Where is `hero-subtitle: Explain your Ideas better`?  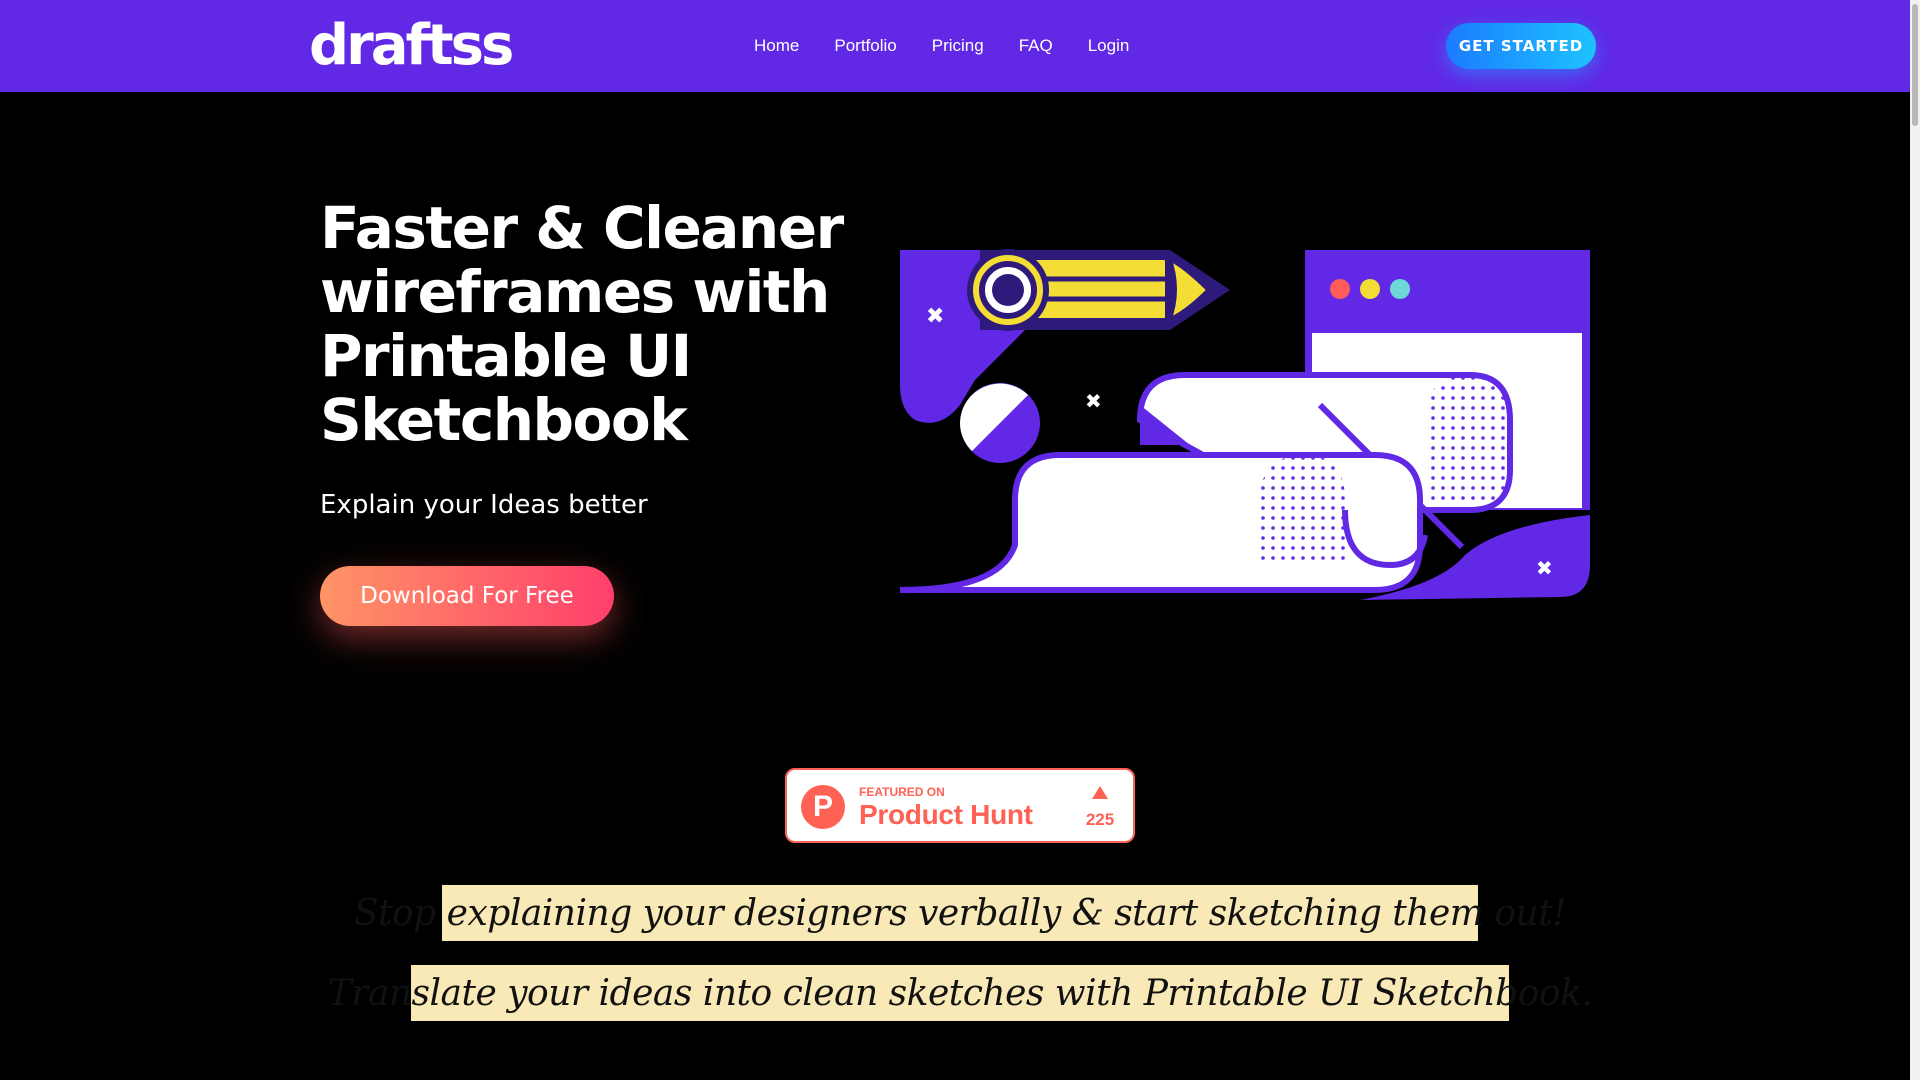 hero-subtitle: Explain your Ideas better is located at coordinates (484, 505).